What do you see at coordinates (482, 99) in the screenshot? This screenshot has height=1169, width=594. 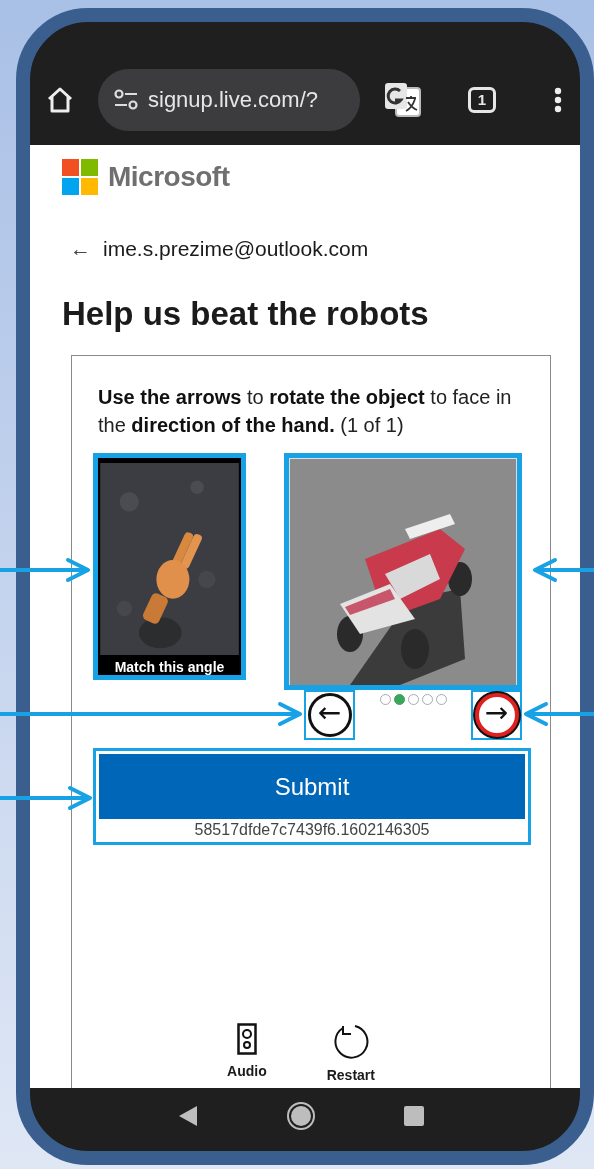 I see `tab-count: 1` at bounding box center [482, 99].